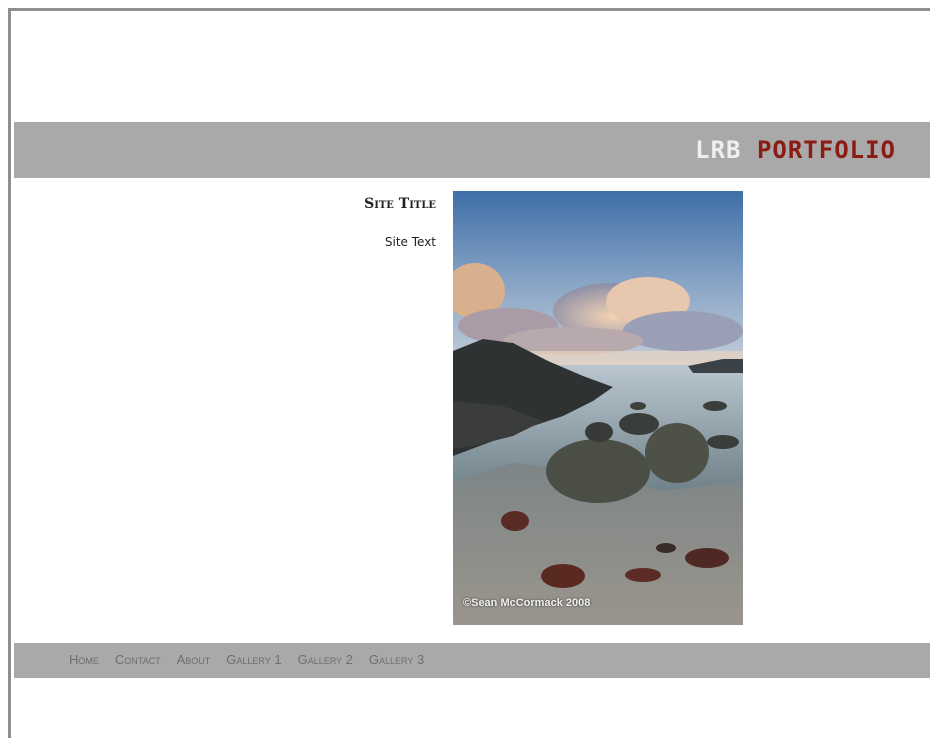 The height and width of the screenshot is (738, 930). What do you see at coordinates (410, 242) in the screenshot?
I see `site-text: Site Text` at bounding box center [410, 242].